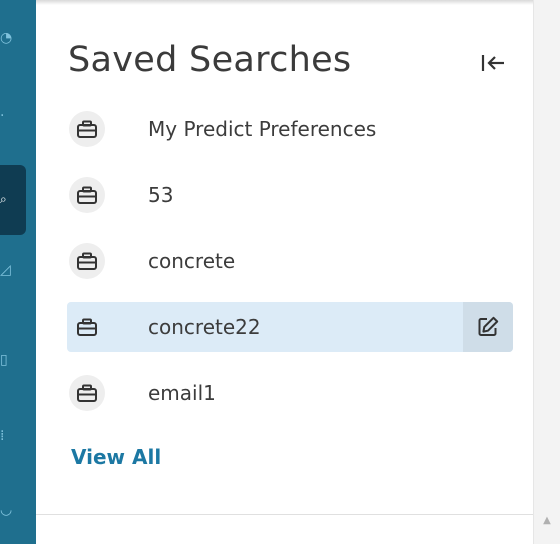 Image resolution: width=560 pixels, height=544 pixels. I want to click on collapse-left-icon, so click(492, 63).